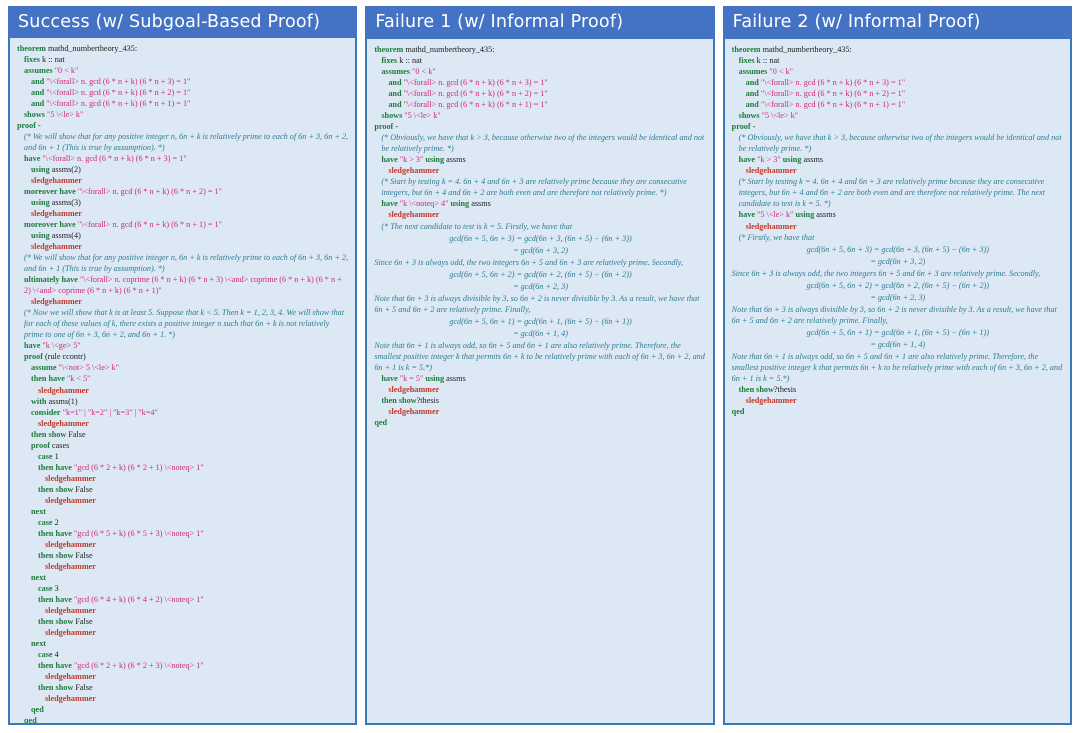 The width and height of the screenshot is (1080, 733). Describe the element at coordinates (427, 400) in the screenshot. I see `code-token: ?thesis` at that location.